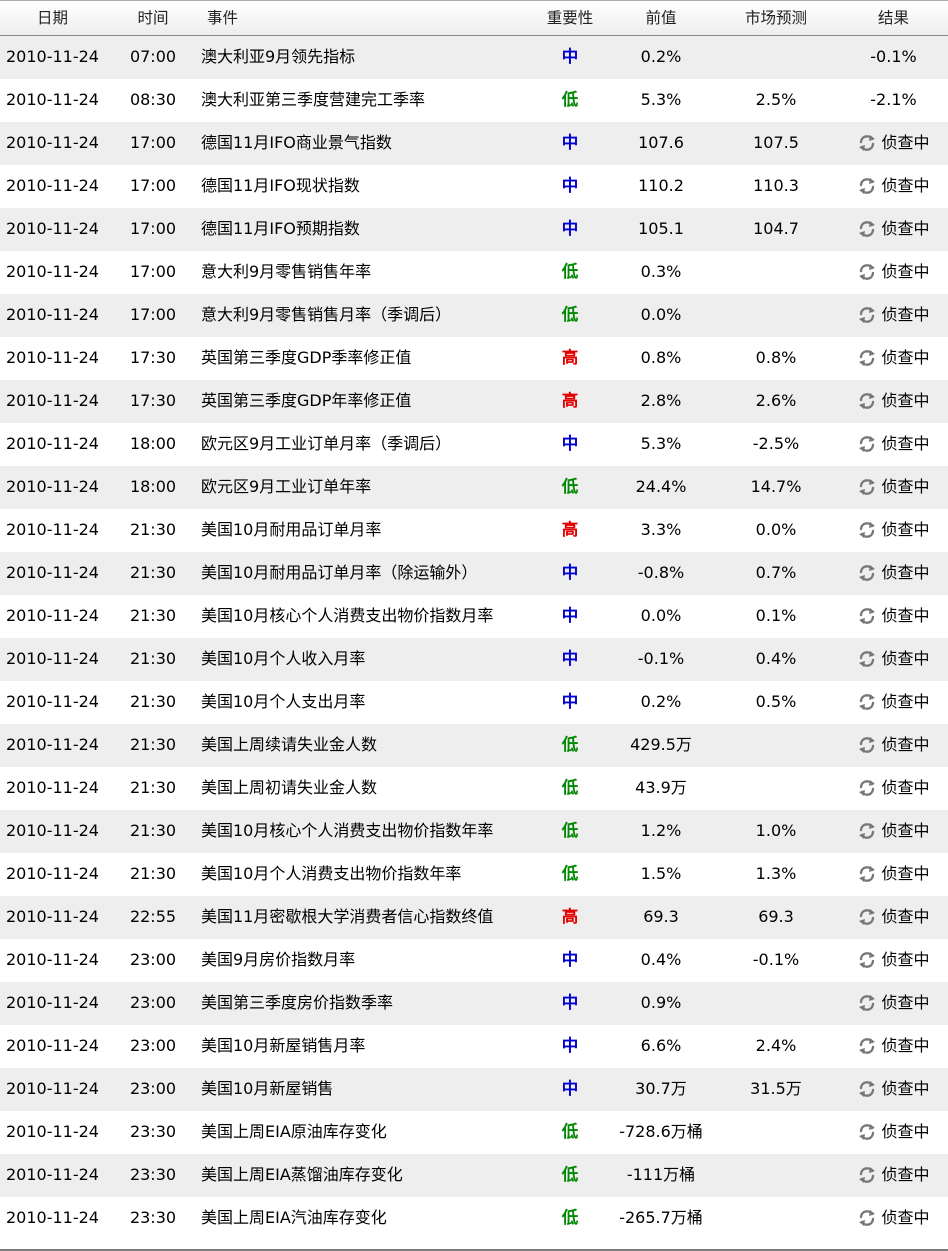 The image size is (948, 1251). I want to click on row-forecast: 0.0%, so click(776, 529).